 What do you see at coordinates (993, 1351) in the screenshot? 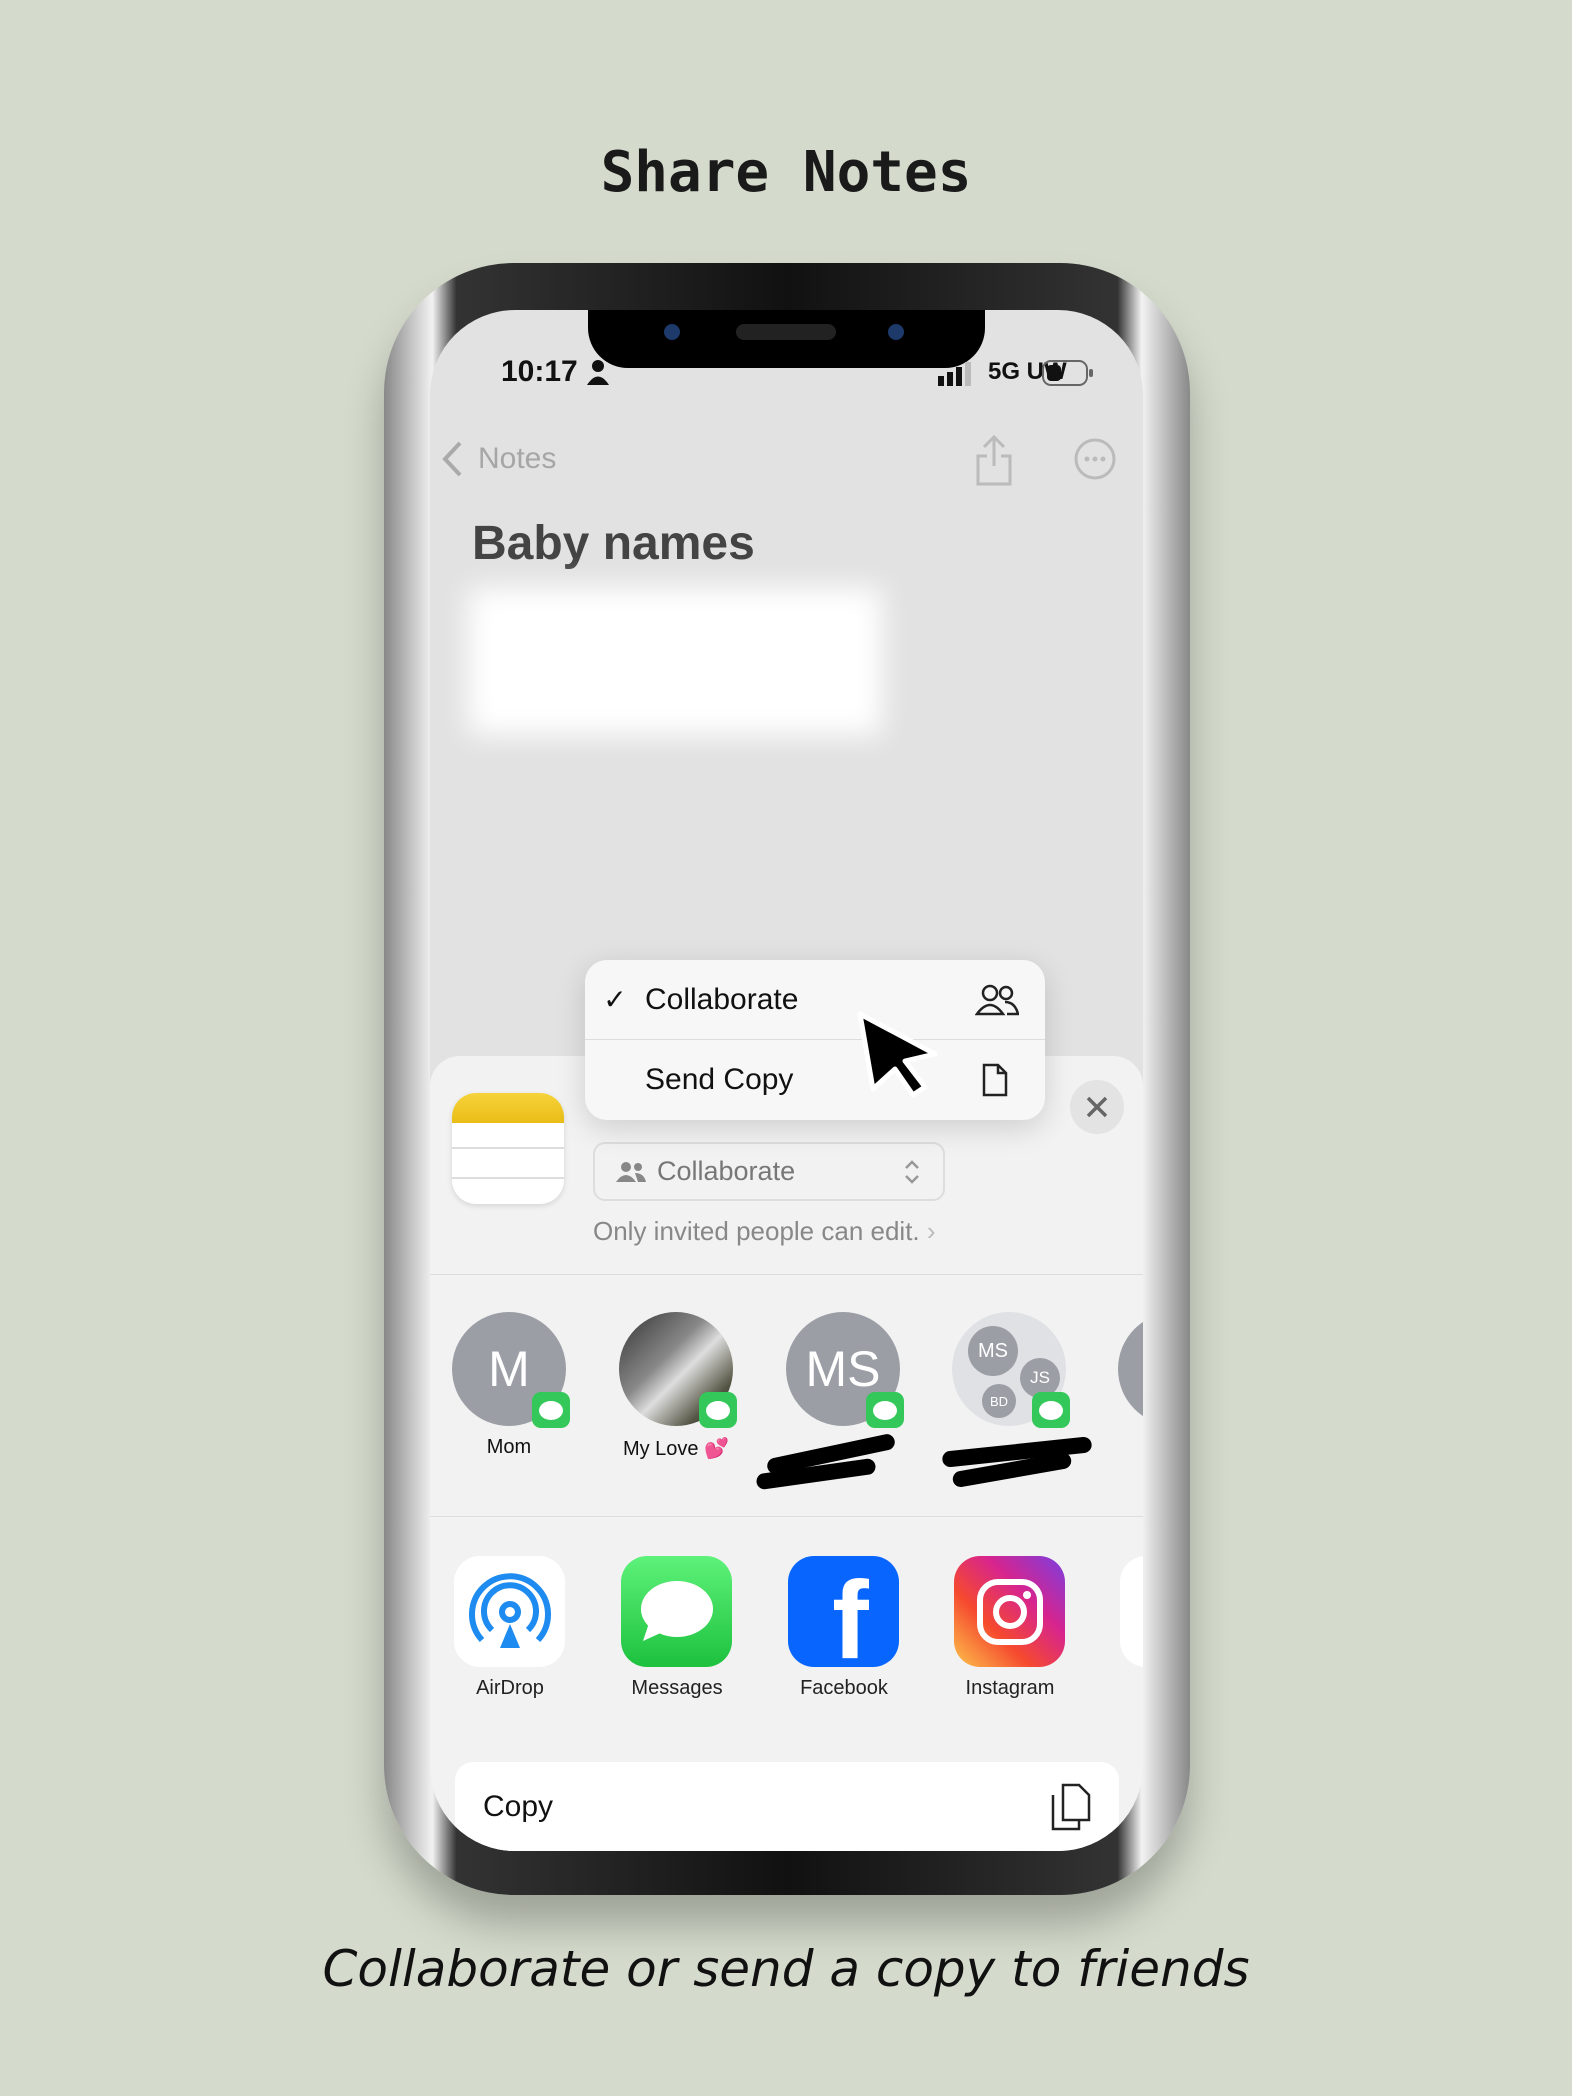
I see `member-avatar: MS` at bounding box center [993, 1351].